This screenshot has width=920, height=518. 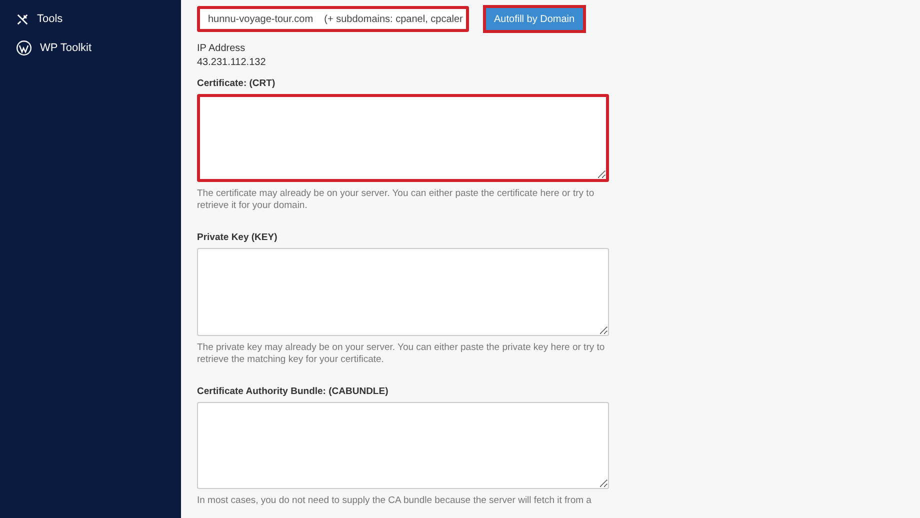 What do you see at coordinates (394, 501) in the screenshot?
I see `help-text: In most cases, you do not need to supply the CA bundle because the server will fetch it from a` at bounding box center [394, 501].